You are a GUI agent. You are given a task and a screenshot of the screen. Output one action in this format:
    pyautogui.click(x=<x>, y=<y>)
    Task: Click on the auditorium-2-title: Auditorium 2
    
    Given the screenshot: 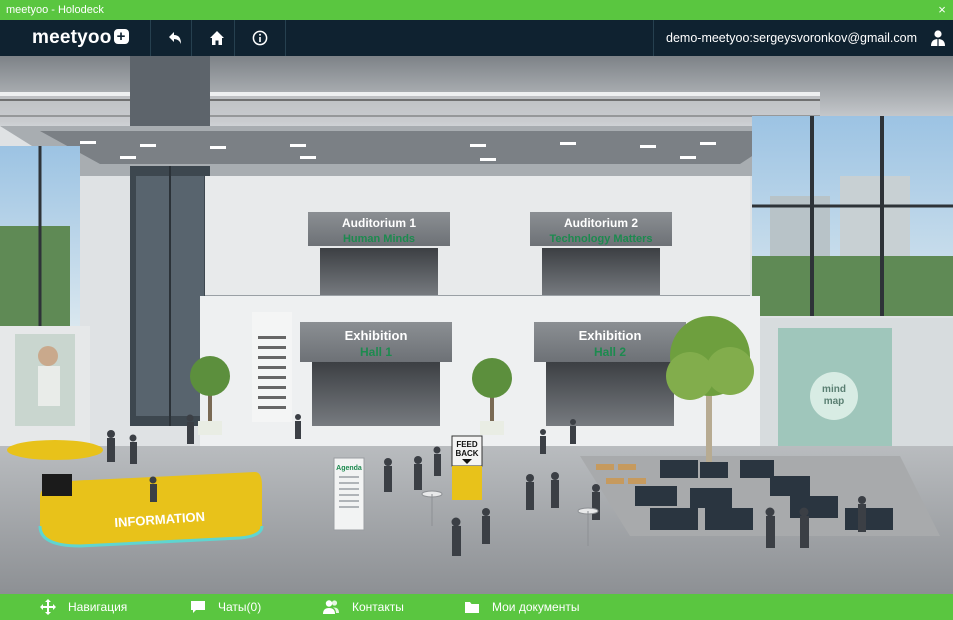 What is the action you would take?
    pyautogui.click(x=601, y=223)
    